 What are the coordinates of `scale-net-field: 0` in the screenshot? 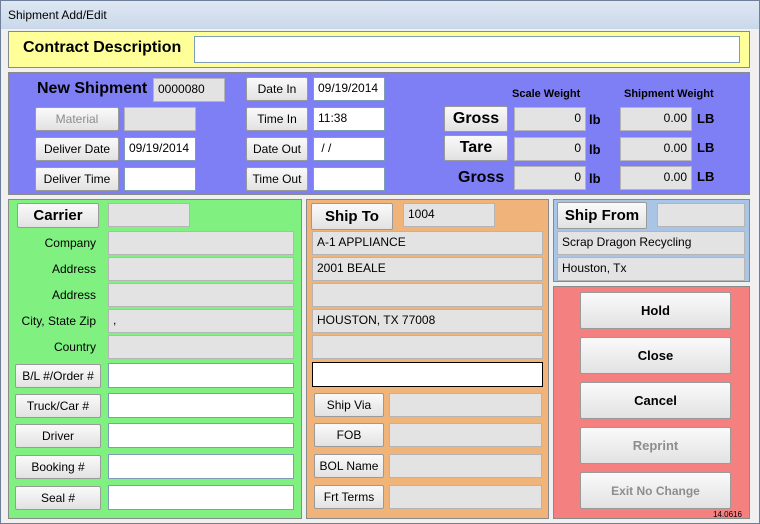 It's located at (550, 178).